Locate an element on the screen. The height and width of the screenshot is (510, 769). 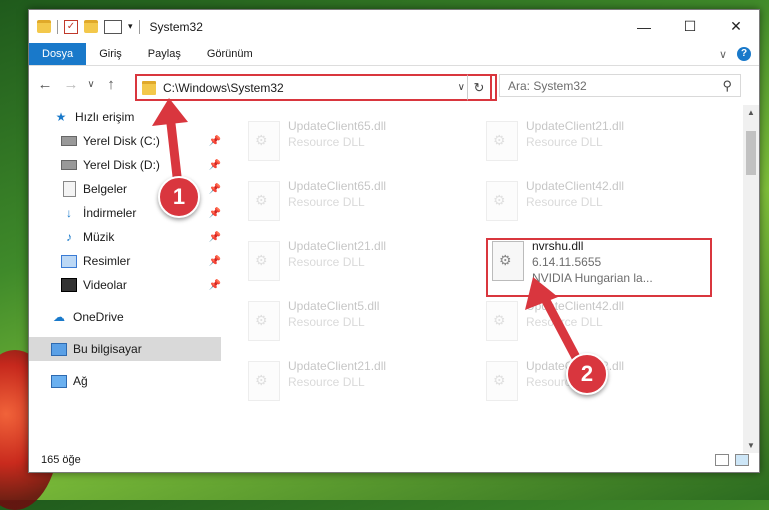
scroll-up-icon: ▲ is located at coordinates (751, 112).